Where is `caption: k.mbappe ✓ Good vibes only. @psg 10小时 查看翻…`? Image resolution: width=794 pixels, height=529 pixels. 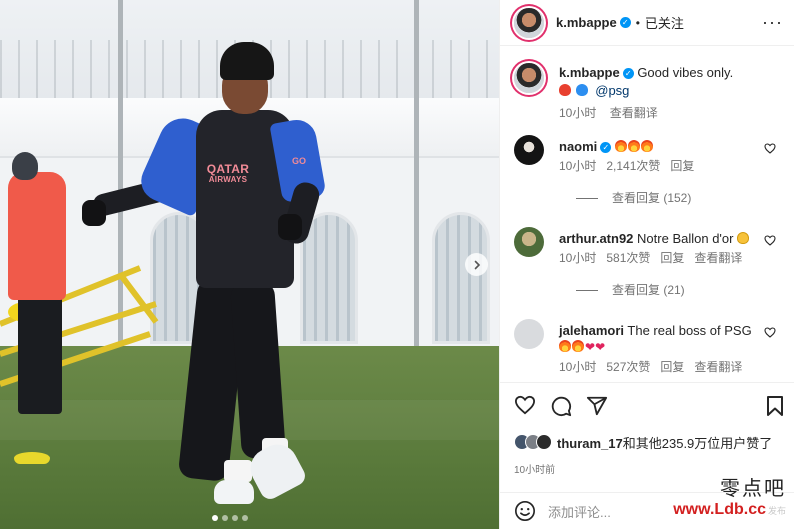 caption: k.mbappe ✓ Good vibes only. @psg 10小时 查看翻… is located at coordinates (649, 96).